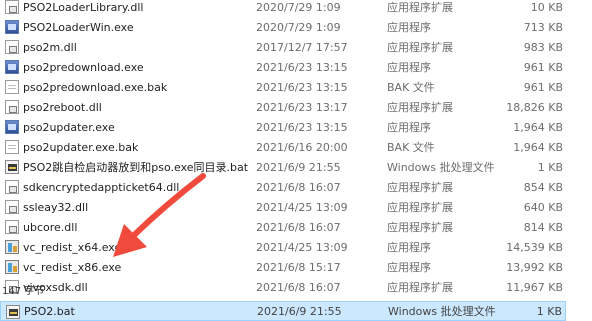 The width and height of the screenshot is (592, 321). I want to click on status-bar-text: 147 字节, so click(23, 291).